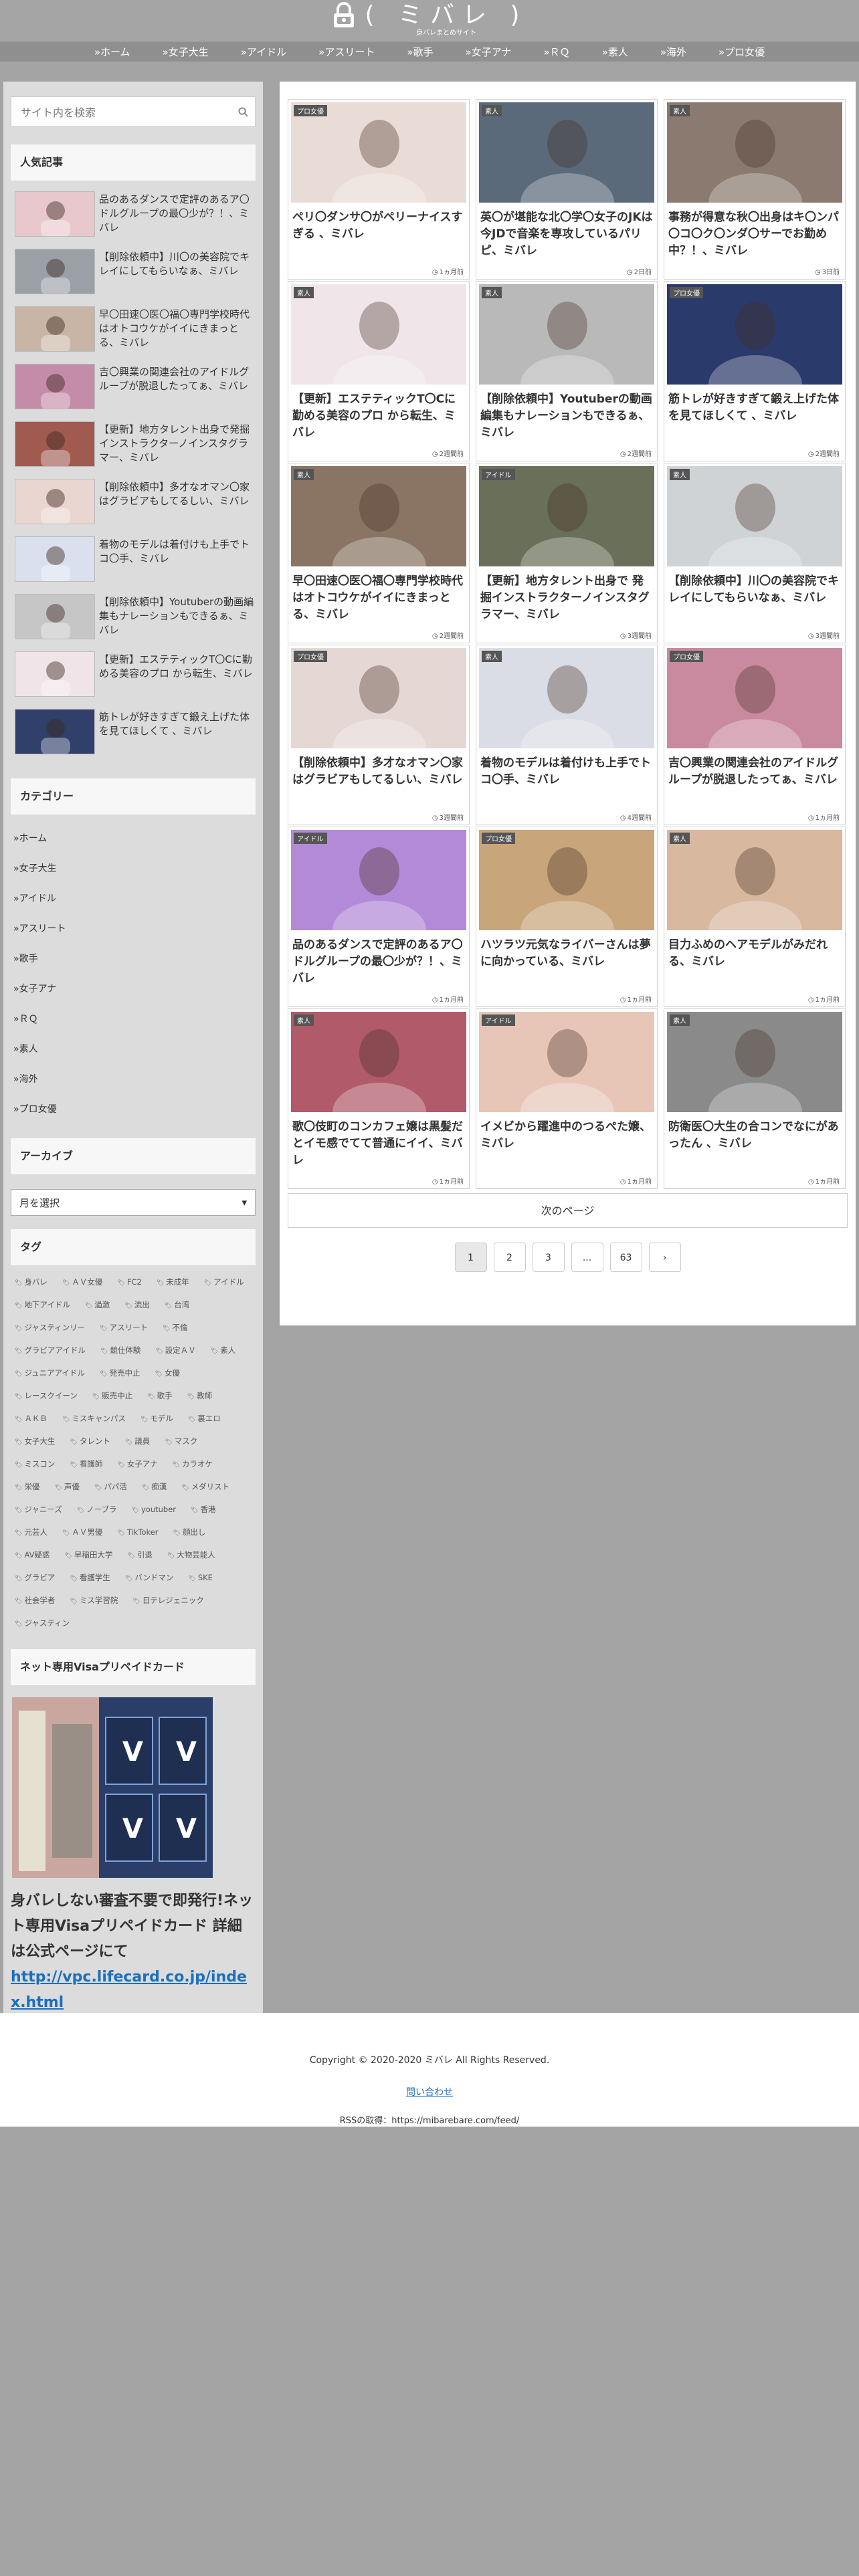 This screenshot has height=2576, width=859. What do you see at coordinates (133, 899) in the screenshot?
I see `category-item: »アイドル` at bounding box center [133, 899].